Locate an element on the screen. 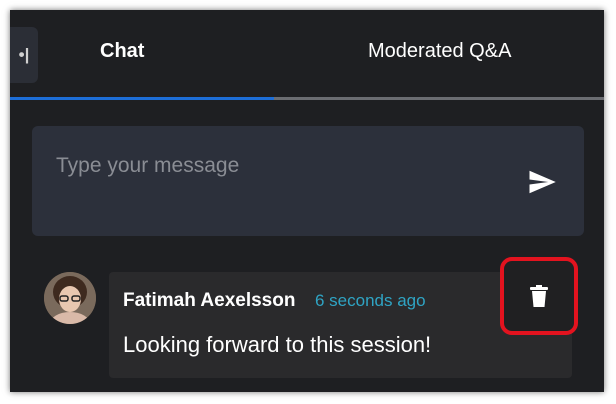  avatar-photo is located at coordinates (70, 298).